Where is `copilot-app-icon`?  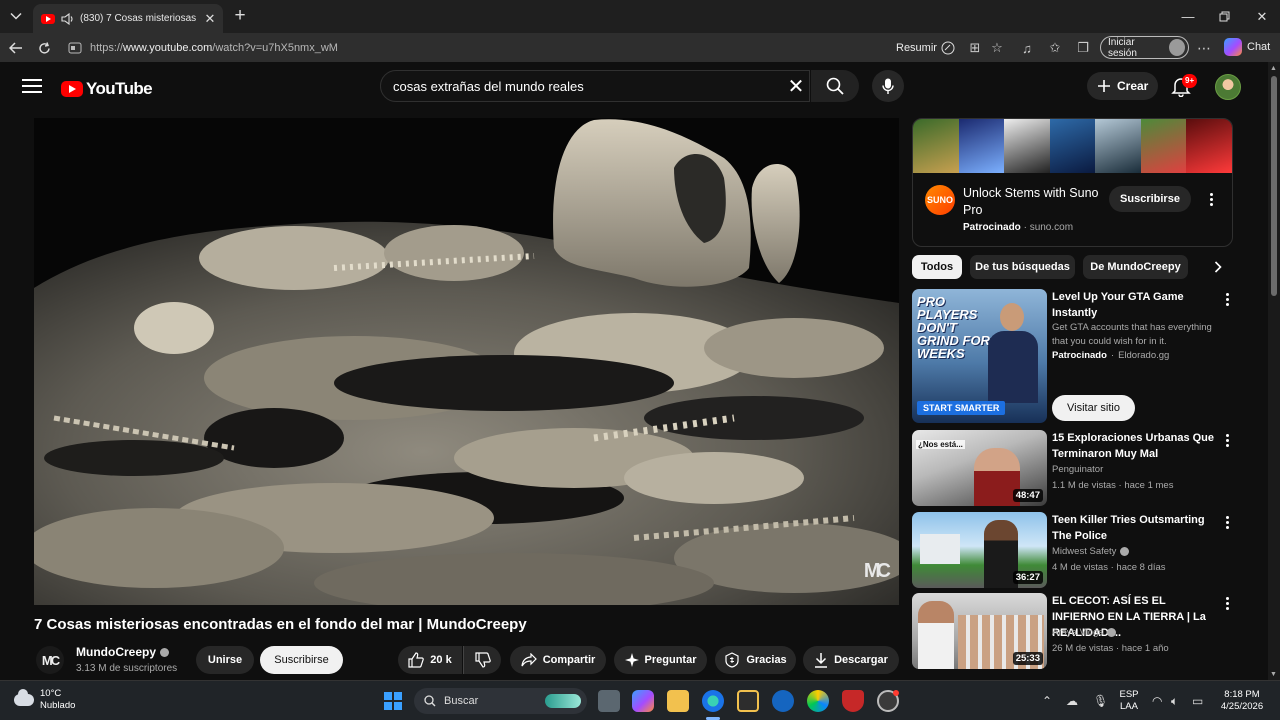 copilot-app-icon is located at coordinates (643, 701).